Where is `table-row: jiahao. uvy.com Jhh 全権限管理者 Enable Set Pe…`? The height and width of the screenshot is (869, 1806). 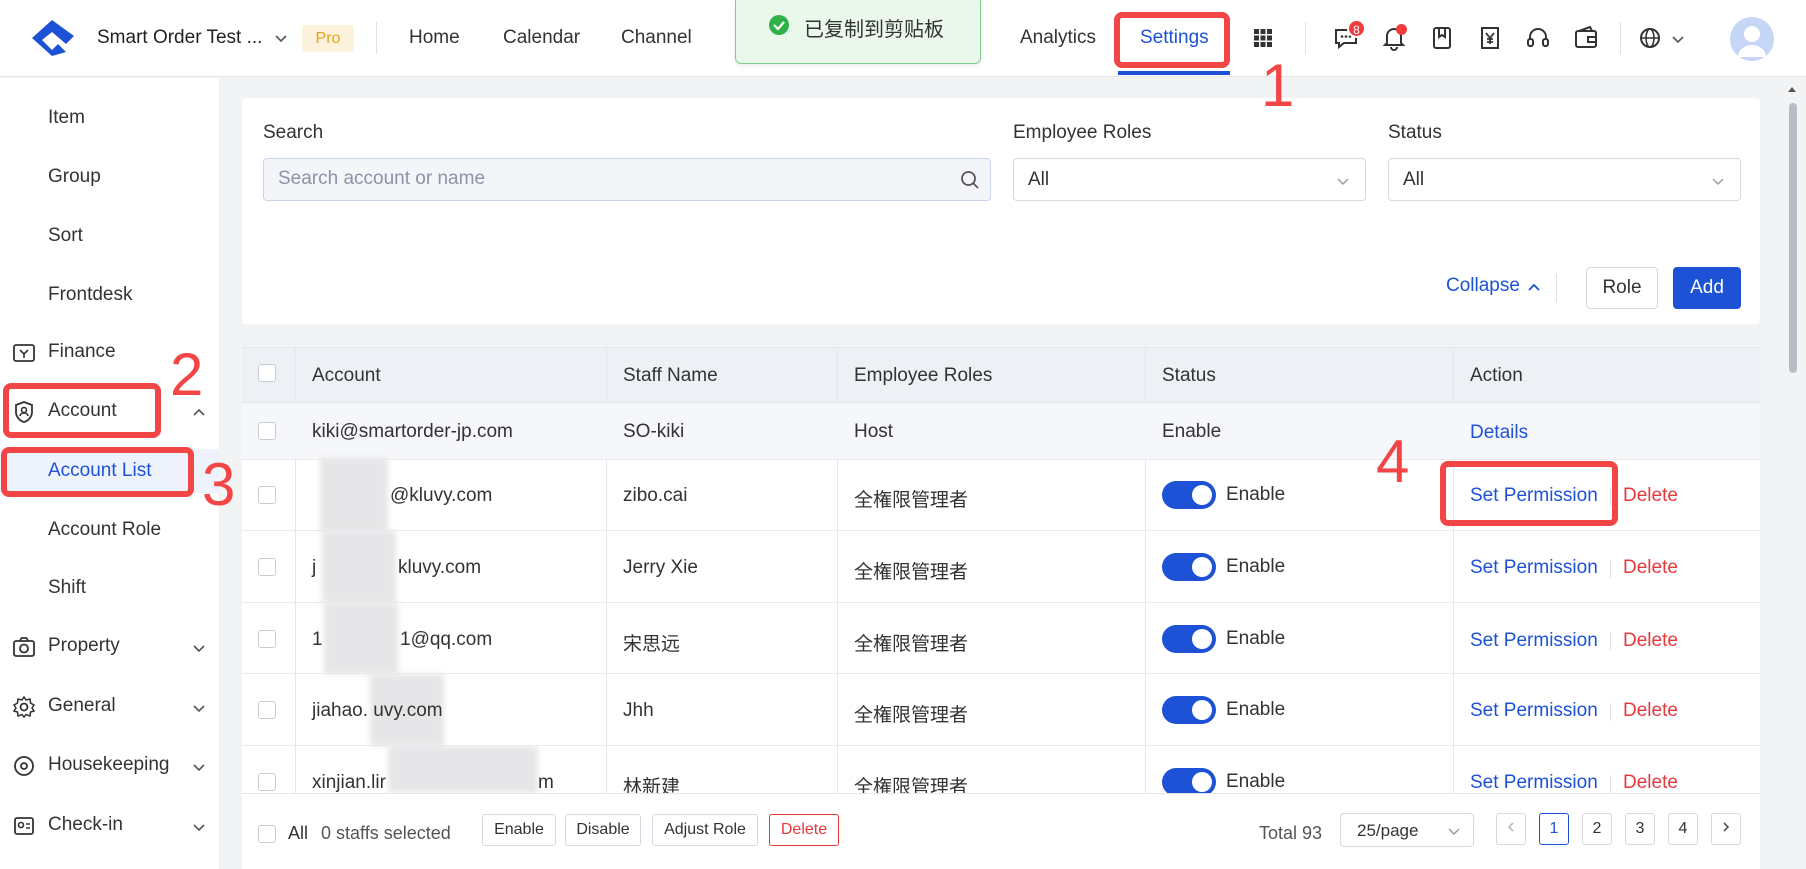
table-row: jiahao. uvy.com Jhh 全権限管理者 Enable Set Pe… is located at coordinates (1001, 710).